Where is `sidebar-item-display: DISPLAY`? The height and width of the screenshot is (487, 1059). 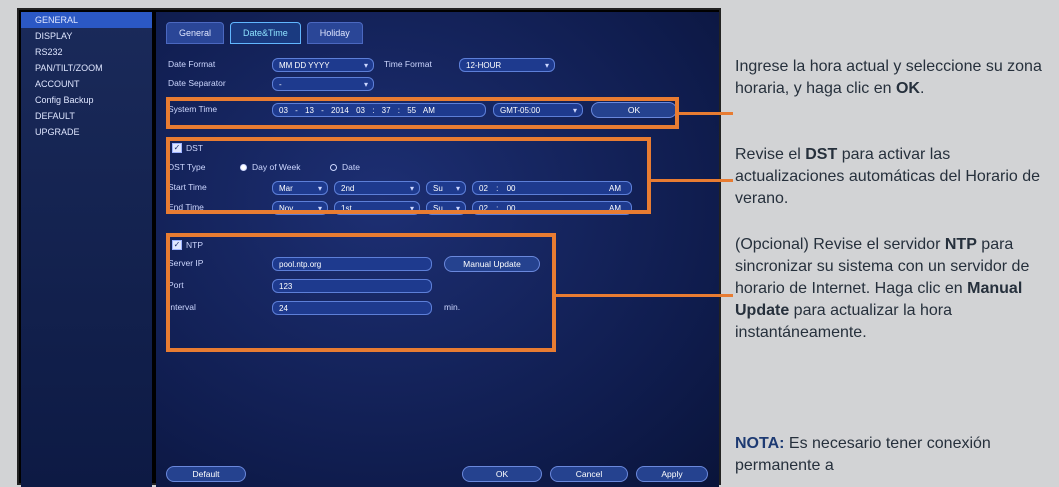
sidebar-item-display: DISPLAY is located at coordinates (86, 36).